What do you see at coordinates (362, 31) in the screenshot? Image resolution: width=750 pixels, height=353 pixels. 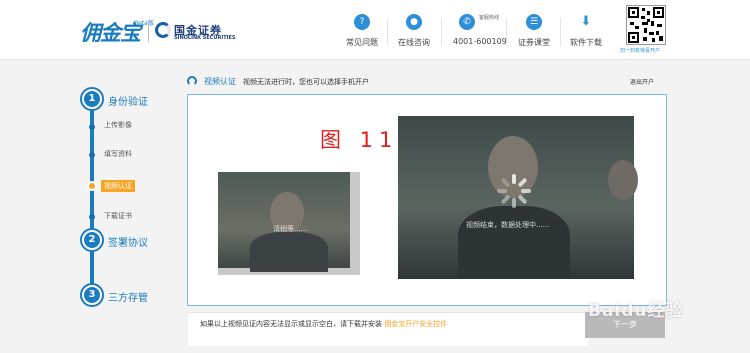 I see `nav-faq: ? 常见问题` at bounding box center [362, 31].